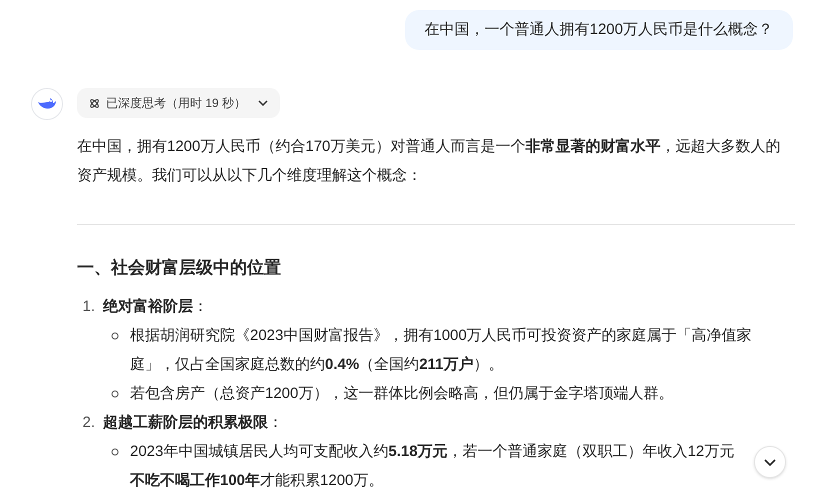 The height and width of the screenshot is (496, 830). I want to click on user-message: 在中国，一个普通人拥有1200万人民币是什么概念？, so click(598, 30).